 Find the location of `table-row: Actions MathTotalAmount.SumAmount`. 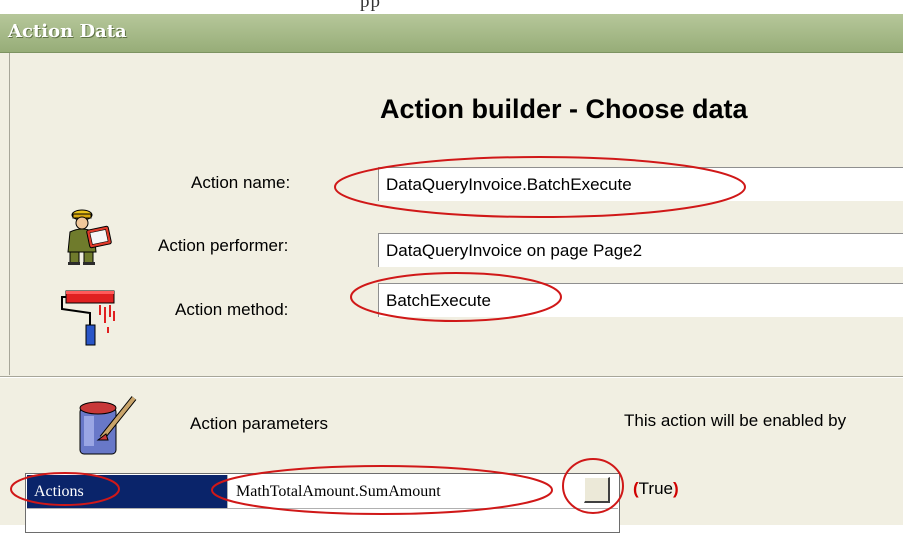

table-row: Actions MathTotalAmount.SumAmount is located at coordinates (322, 492).